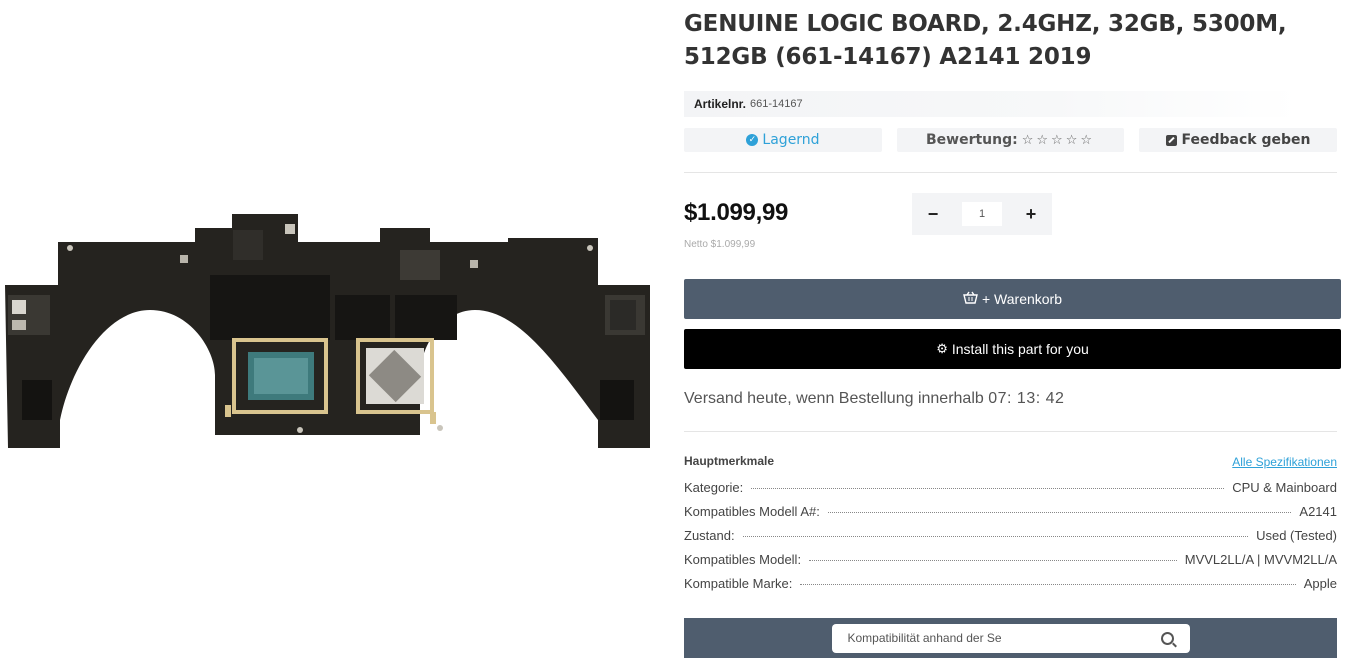  I want to click on spec-value: A2141, so click(1318, 511).